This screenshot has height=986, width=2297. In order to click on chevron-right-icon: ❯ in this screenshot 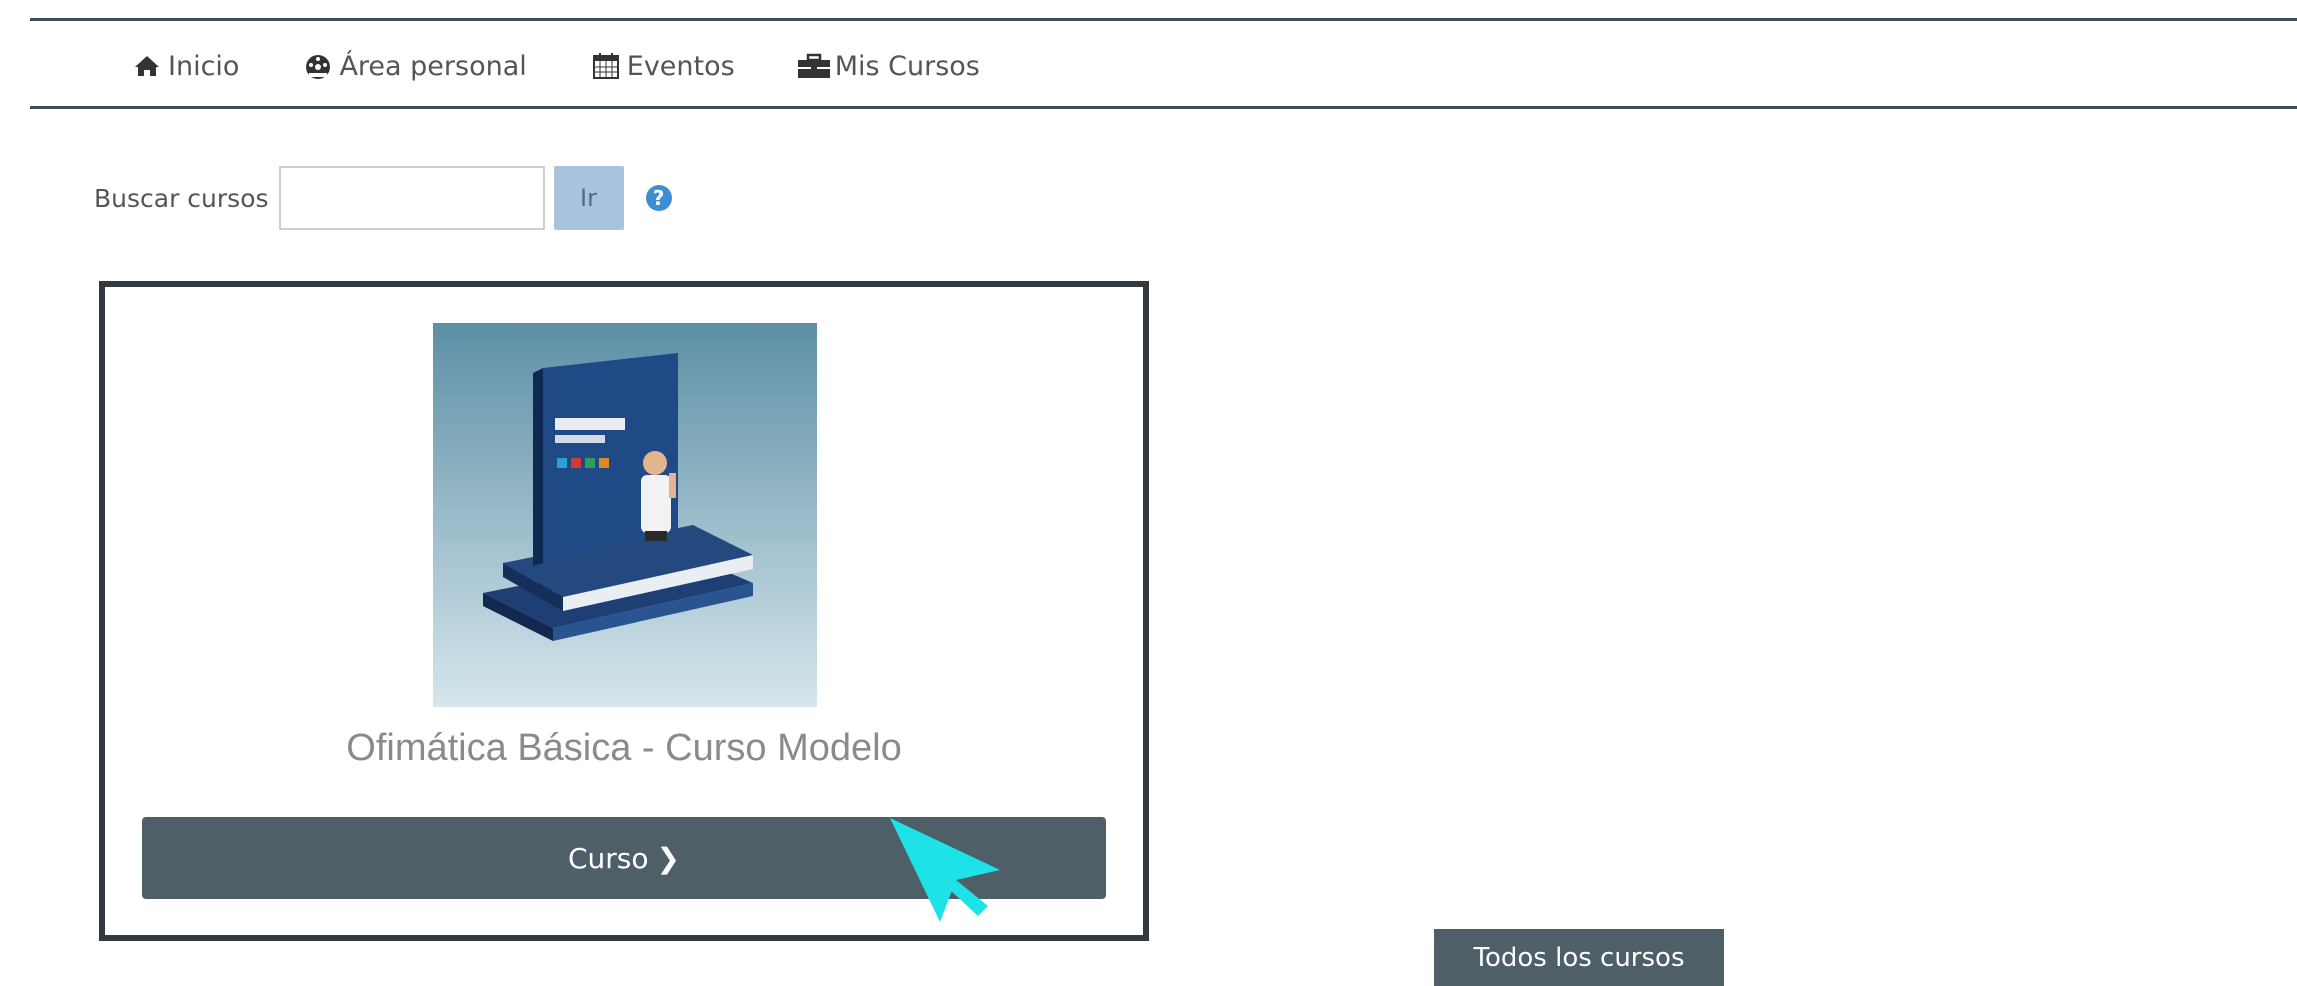, I will do `click(668, 858)`.